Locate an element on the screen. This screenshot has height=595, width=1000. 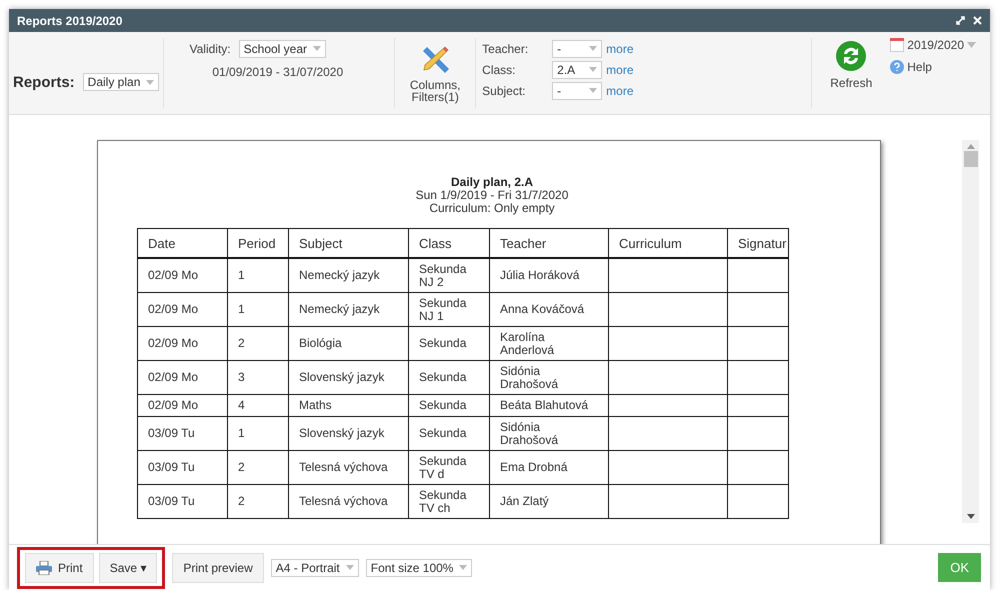
filter-dropdown: 2.A is located at coordinates (577, 69).